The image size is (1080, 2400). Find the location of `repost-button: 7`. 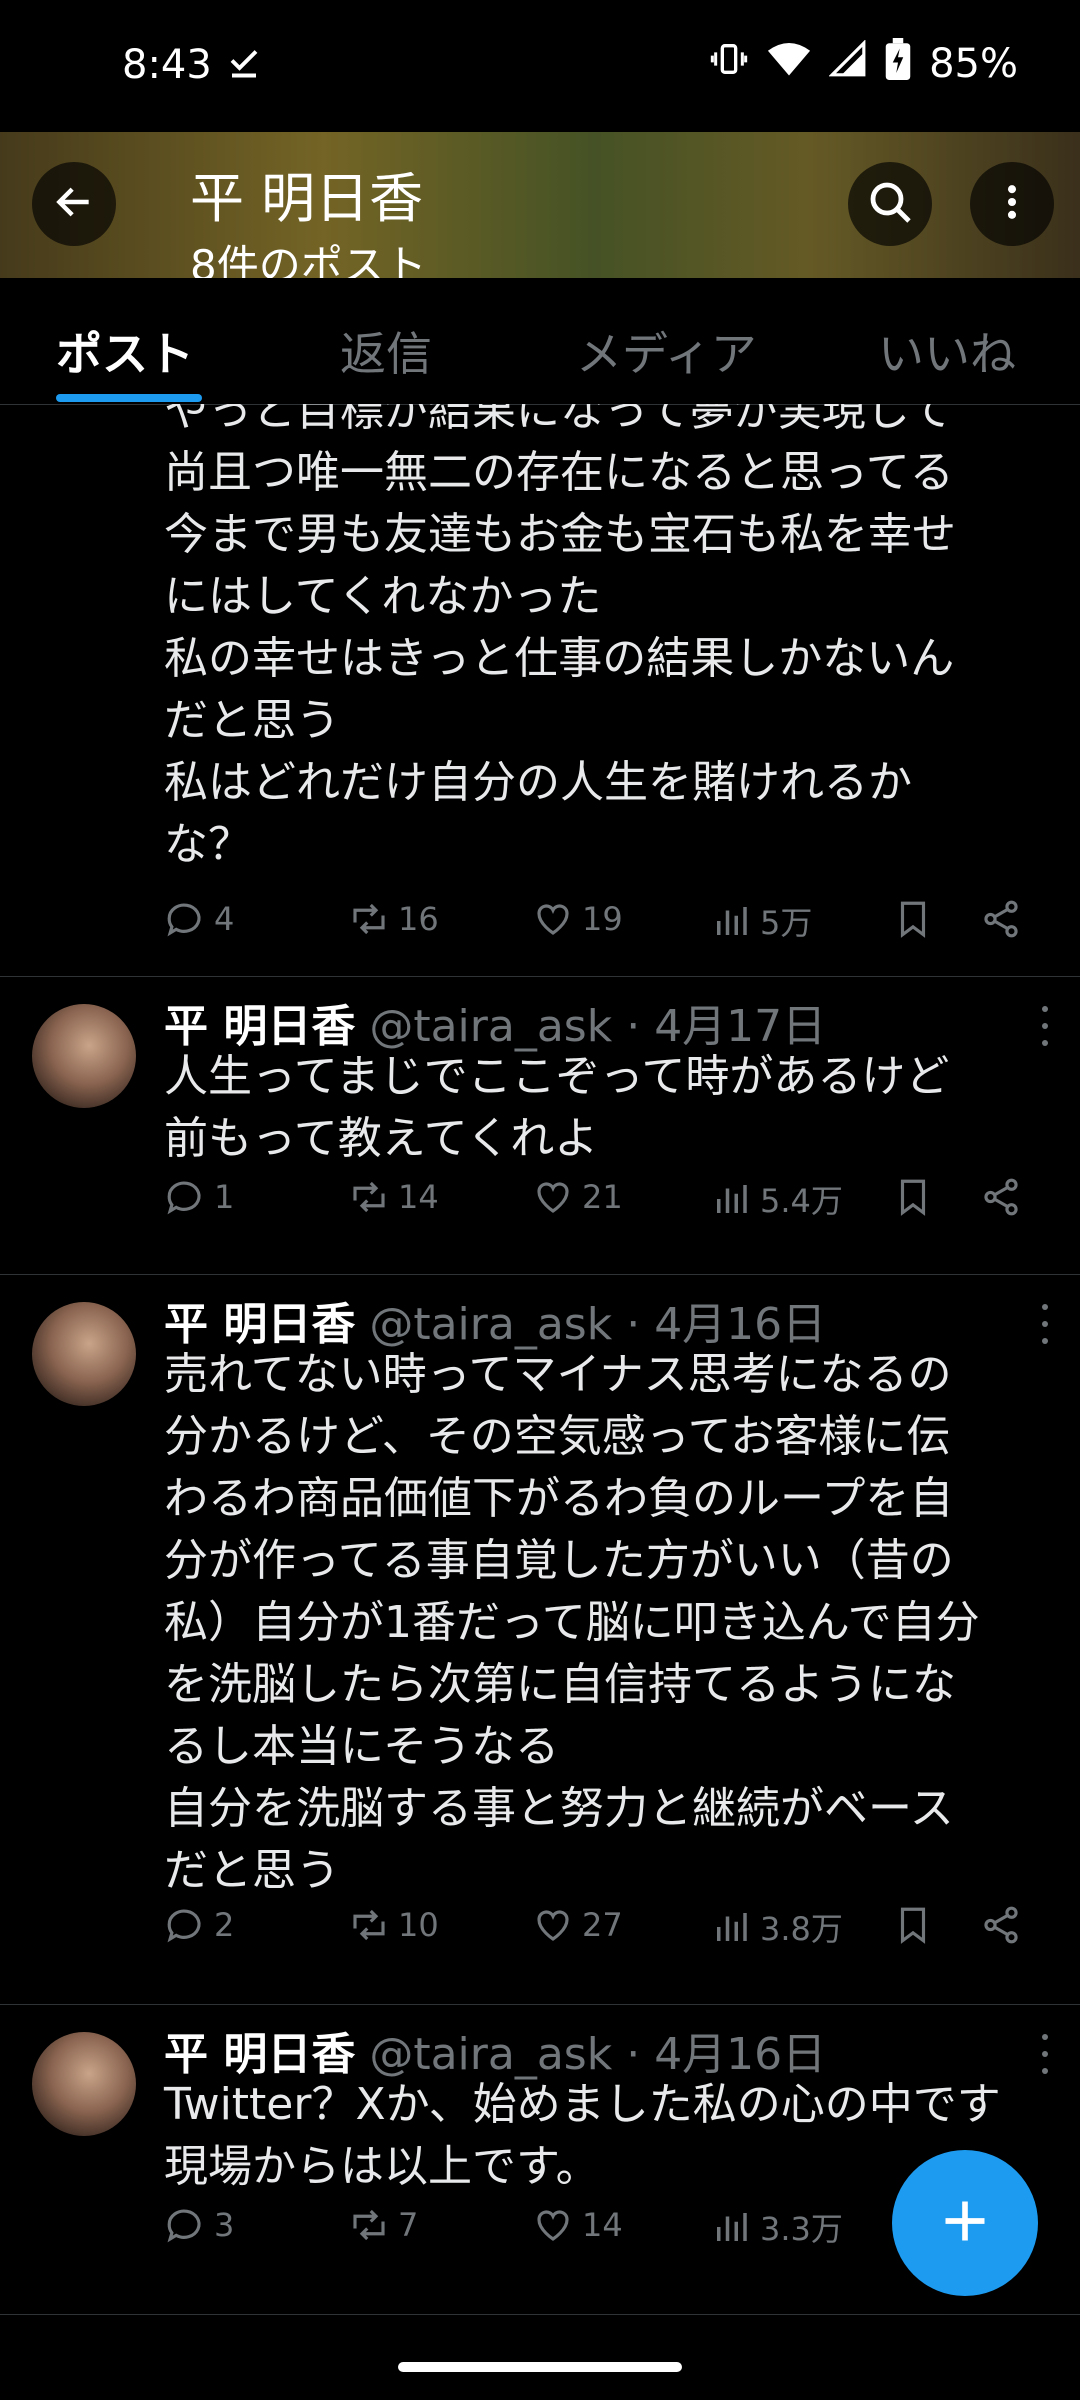

repost-button: 7 is located at coordinates (383, 2225).